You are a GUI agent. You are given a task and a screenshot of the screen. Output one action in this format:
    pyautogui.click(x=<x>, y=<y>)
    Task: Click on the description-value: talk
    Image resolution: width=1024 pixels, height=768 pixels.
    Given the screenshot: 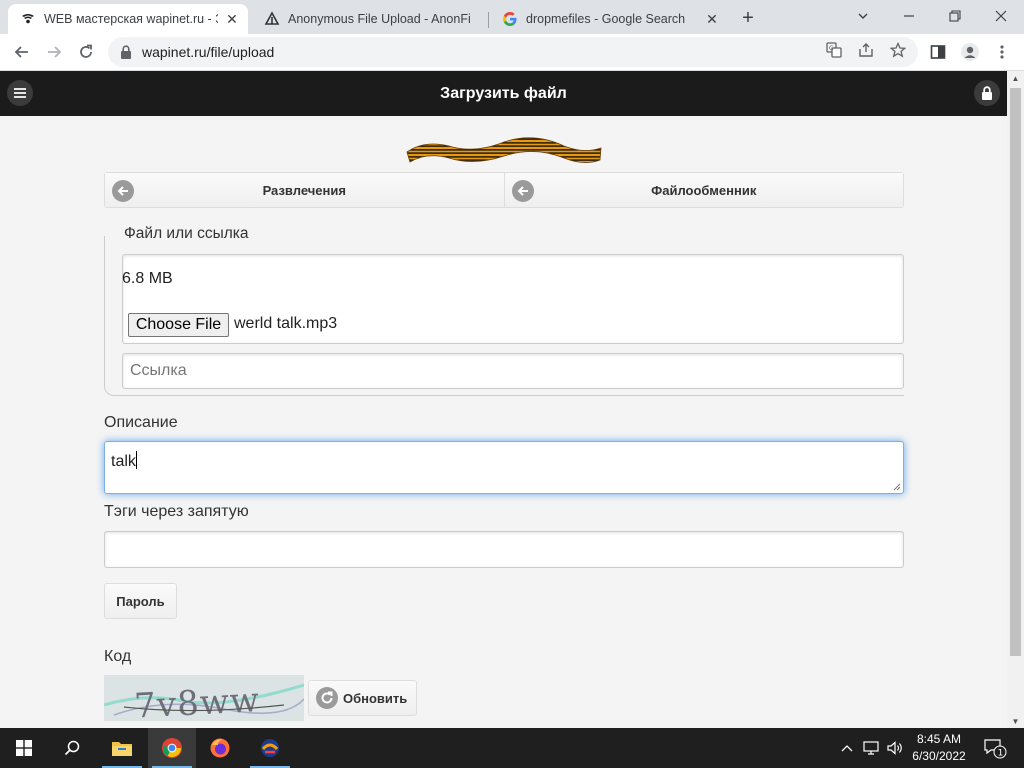 What is the action you would take?
    pyautogui.click(x=123, y=461)
    